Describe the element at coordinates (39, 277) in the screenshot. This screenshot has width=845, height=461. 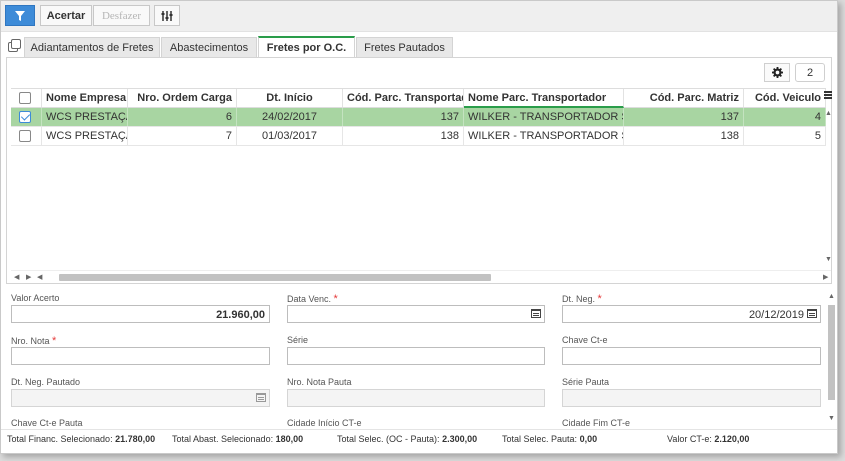
I see `scroll-left-arrow-icon: ◀` at that location.